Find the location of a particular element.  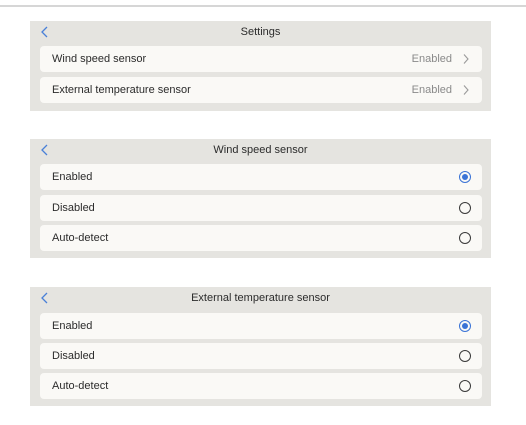

top-divider is located at coordinates (263, 6).